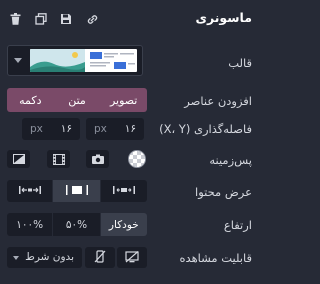  Describe the element at coordinates (66, 129) in the screenshot. I see `spacing-y-value: ۱۶` at that location.